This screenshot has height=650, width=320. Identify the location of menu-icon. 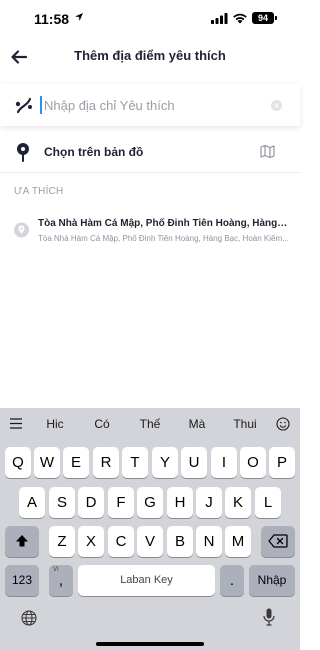
(16, 423).